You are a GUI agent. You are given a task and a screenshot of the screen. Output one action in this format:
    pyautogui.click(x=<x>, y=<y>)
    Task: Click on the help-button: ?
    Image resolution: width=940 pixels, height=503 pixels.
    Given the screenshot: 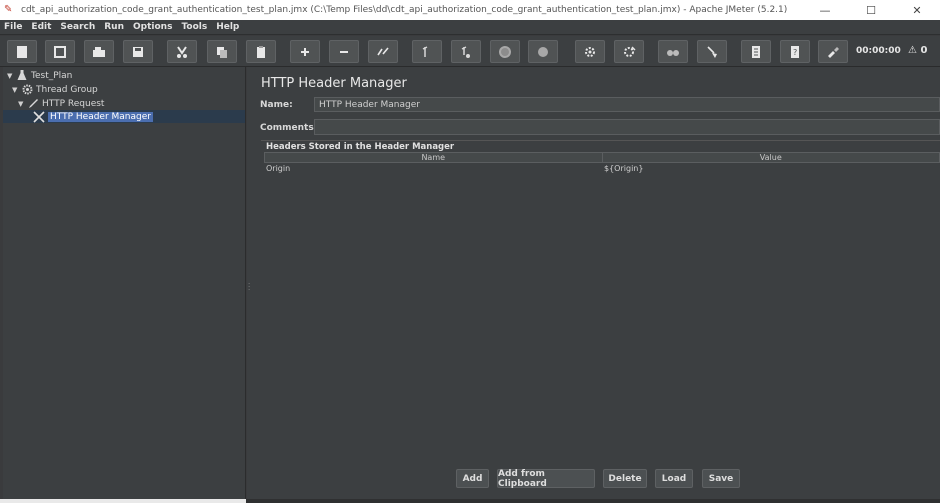 What is the action you would take?
    pyautogui.click(x=795, y=51)
    